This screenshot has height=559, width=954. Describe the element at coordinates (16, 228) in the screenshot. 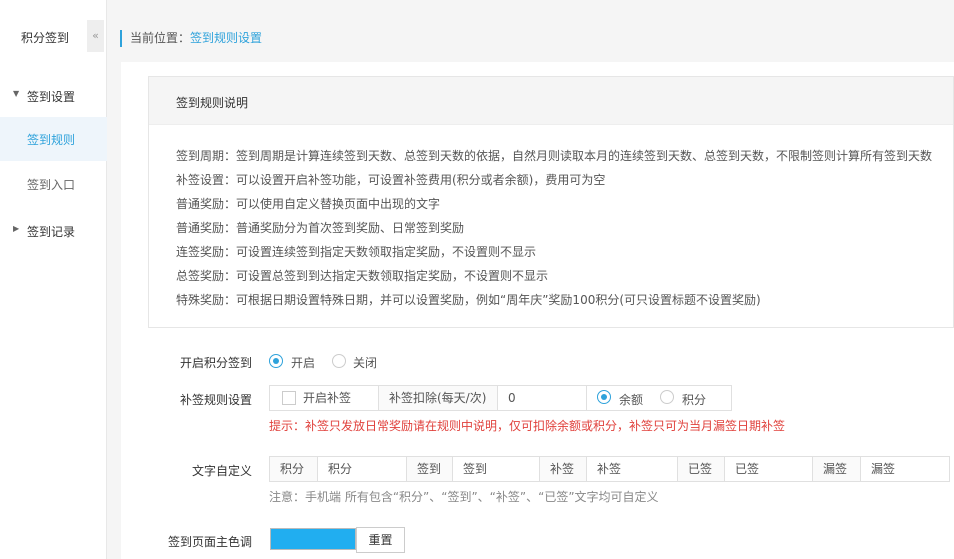

I see `caret-right-icon: ▶` at that location.